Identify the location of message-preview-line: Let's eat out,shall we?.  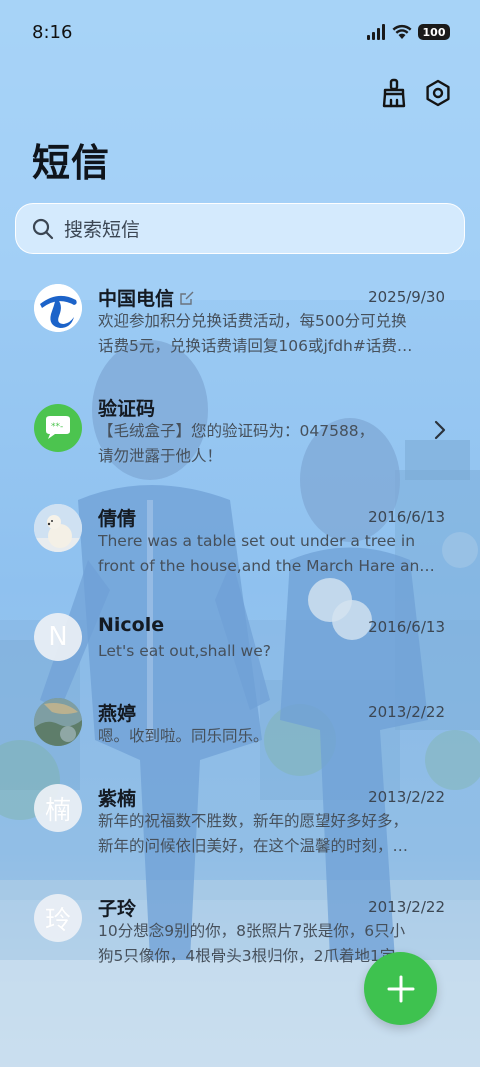
(184, 651).